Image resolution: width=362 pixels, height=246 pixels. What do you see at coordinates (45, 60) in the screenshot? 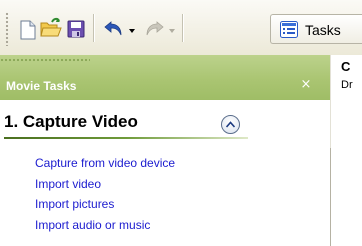
I see `task-pane-grip` at bounding box center [45, 60].